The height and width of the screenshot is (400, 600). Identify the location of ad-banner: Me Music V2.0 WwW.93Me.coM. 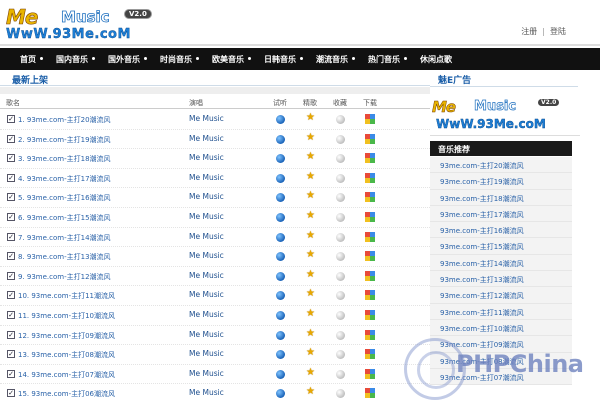
(505, 115).